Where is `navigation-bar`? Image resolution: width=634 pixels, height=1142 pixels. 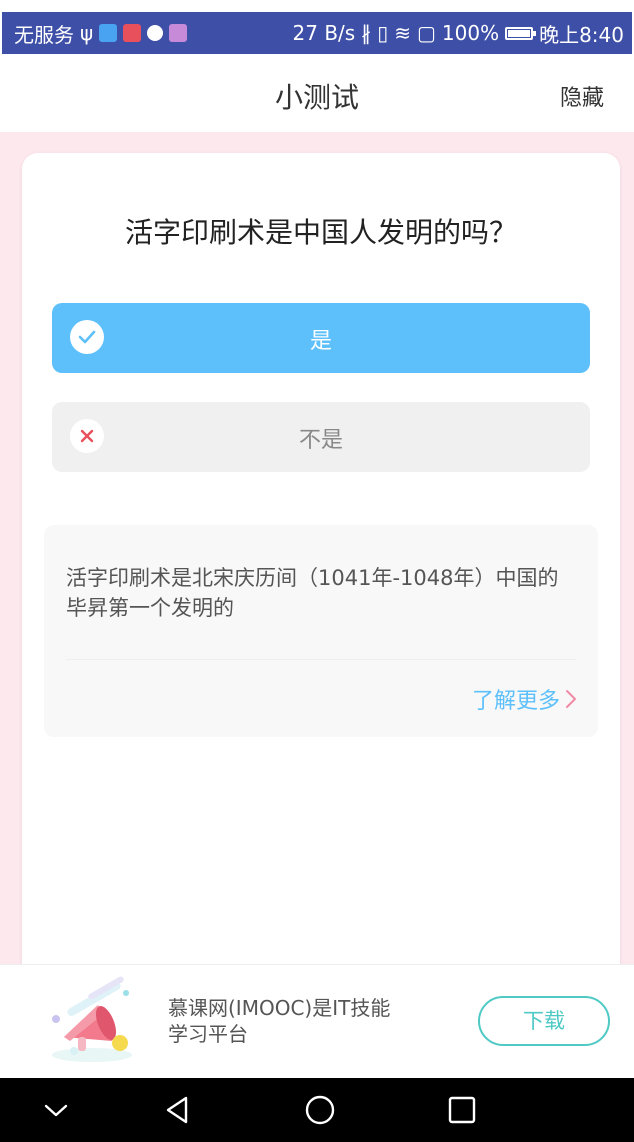
navigation-bar is located at coordinates (317, 1110).